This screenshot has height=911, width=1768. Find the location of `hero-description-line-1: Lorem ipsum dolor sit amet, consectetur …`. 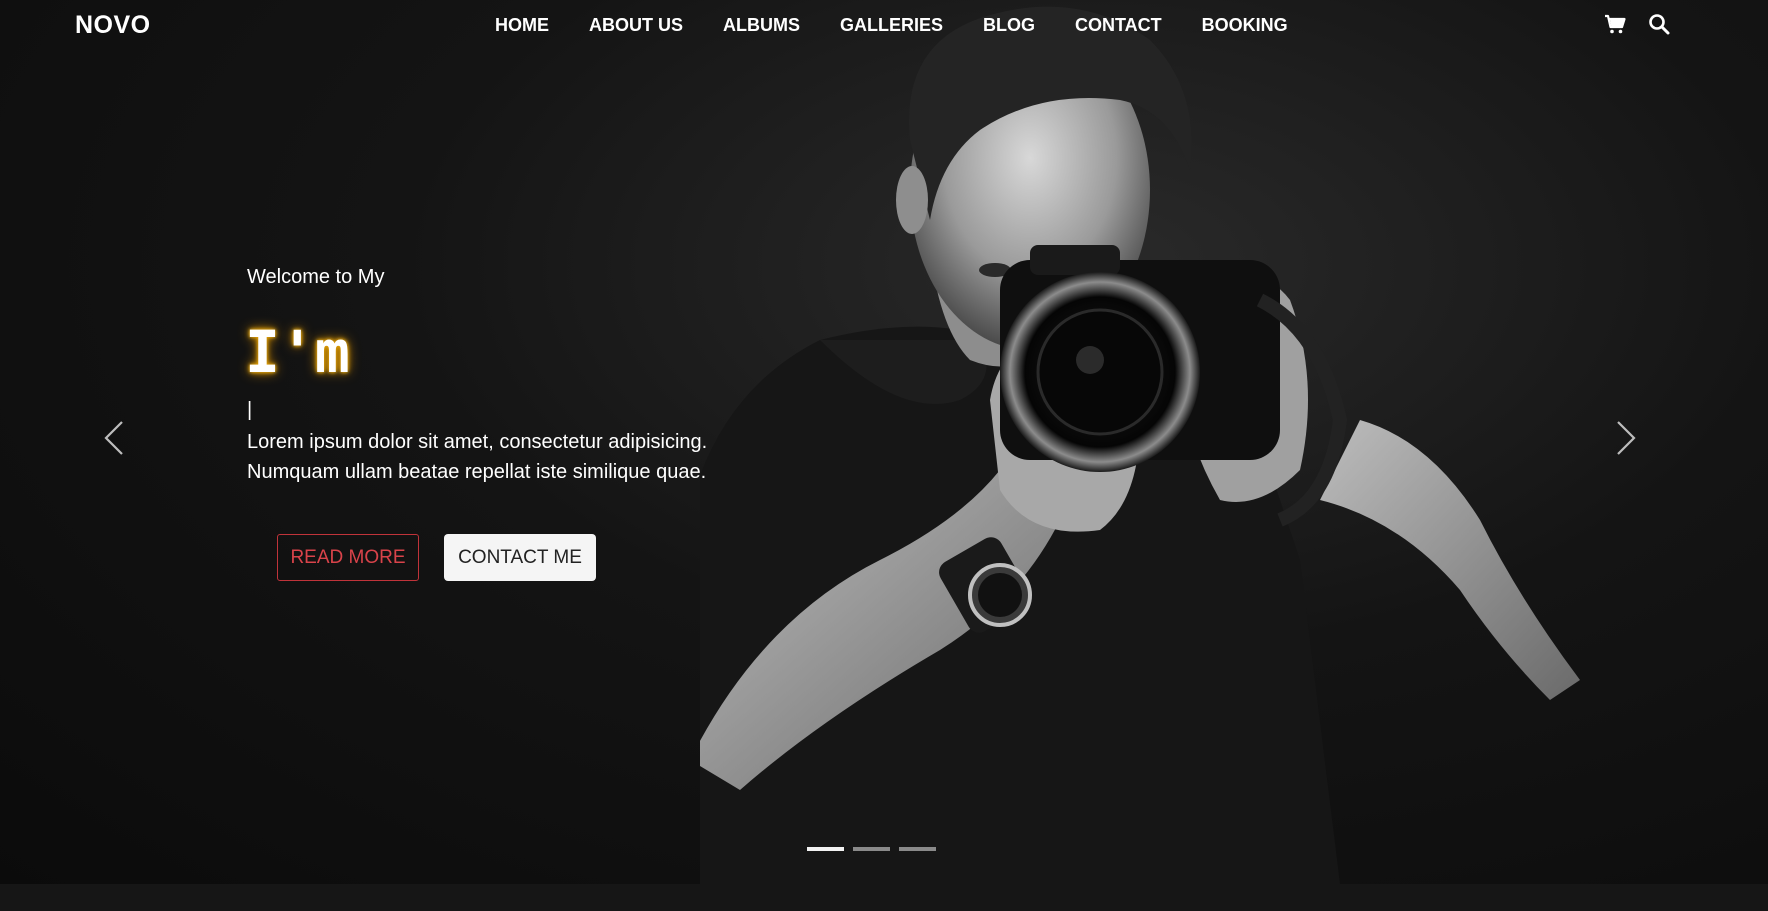

hero-description-line-1: Lorem ipsum dolor sit amet, consectetur … is located at coordinates (477, 442).